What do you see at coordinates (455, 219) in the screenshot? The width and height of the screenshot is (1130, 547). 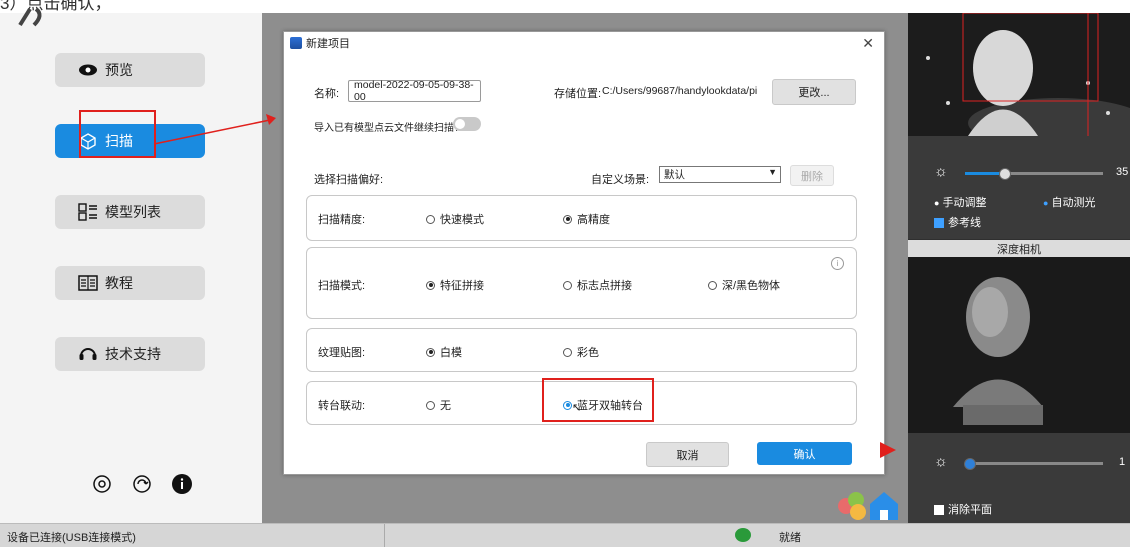 I see `precision-fast-radio: 快速模式` at bounding box center [455, 219].